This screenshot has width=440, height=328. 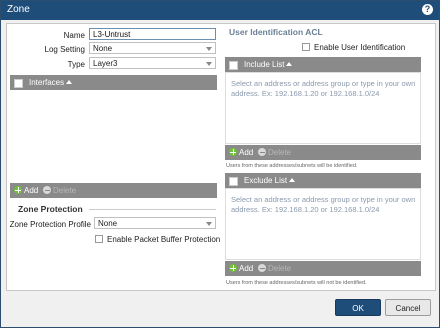 I want to click on name-input: L3-Untrust, so click(x=152, y=34).